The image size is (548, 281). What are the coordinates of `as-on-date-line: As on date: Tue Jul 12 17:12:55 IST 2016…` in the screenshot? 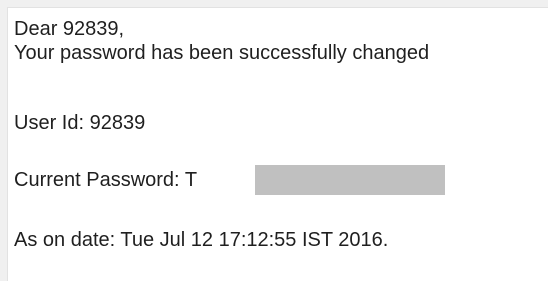 It's located at (201, 240).